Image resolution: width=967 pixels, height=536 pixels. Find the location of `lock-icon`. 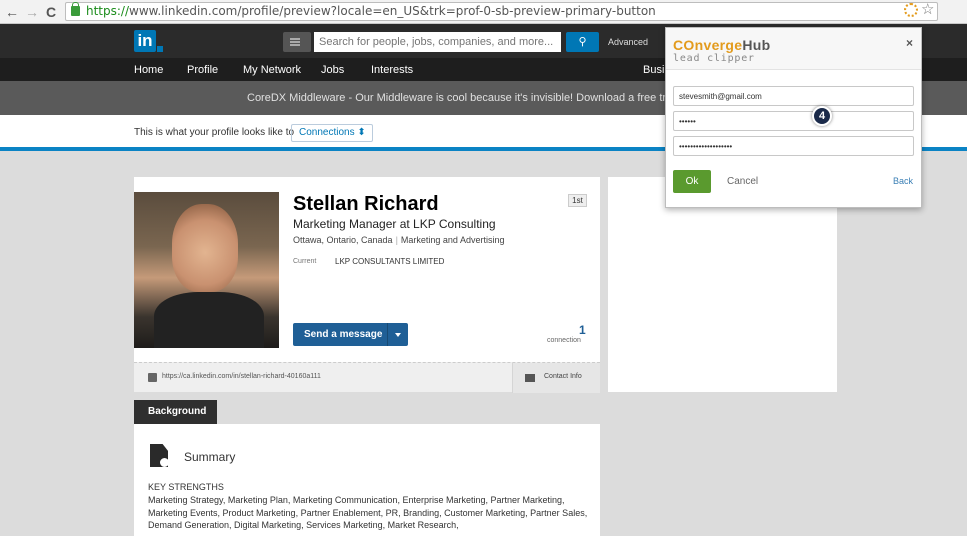

lock-icon is located at coordinates (75, 9).